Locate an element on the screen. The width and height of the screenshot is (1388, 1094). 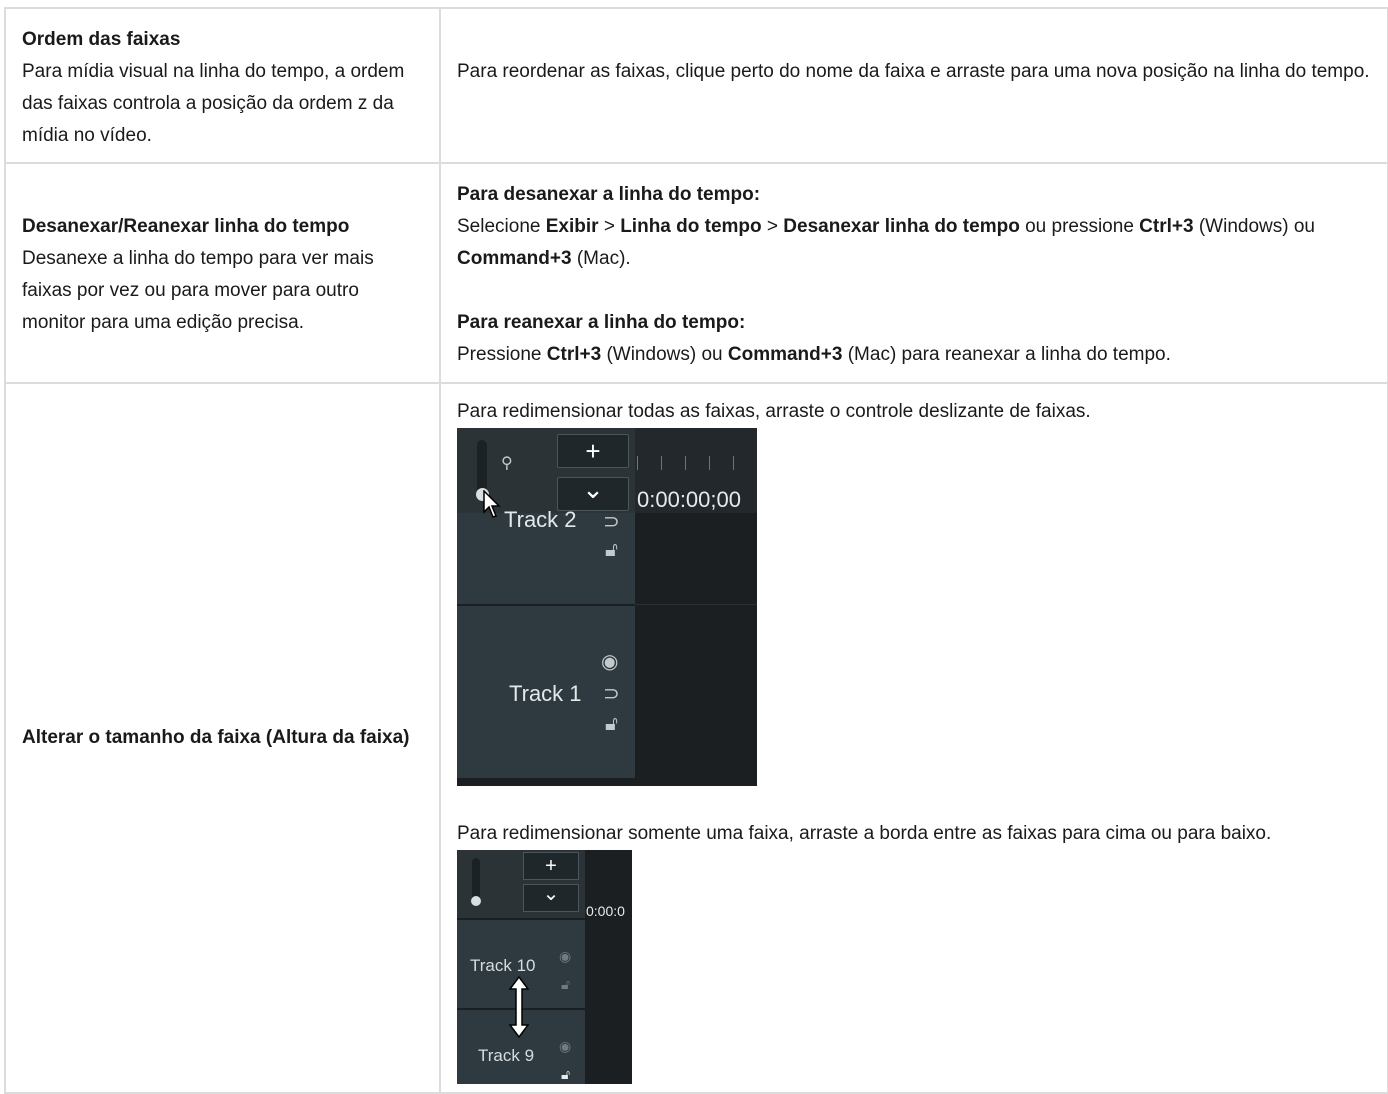
row-title: Desanexar/Reanexar linha do tempo is located at coordinates (186, 226).